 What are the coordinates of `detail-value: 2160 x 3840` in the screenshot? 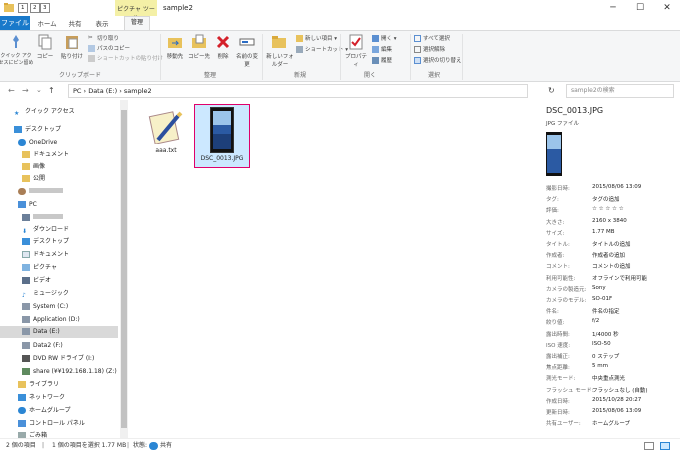 It's located at (609, 221).